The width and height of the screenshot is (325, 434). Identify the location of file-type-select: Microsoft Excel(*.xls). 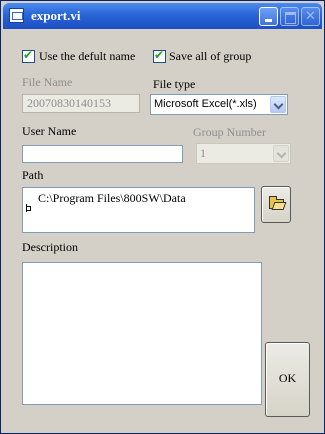
(219, 104).